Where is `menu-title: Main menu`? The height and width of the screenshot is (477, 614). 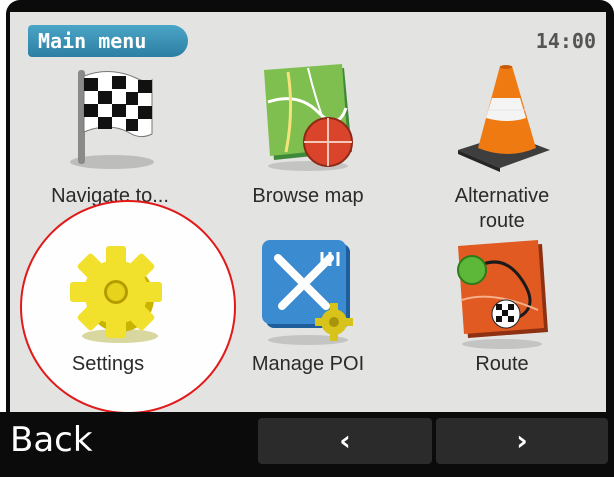
menu-title: Main menu is located at coordinates (108, 41).